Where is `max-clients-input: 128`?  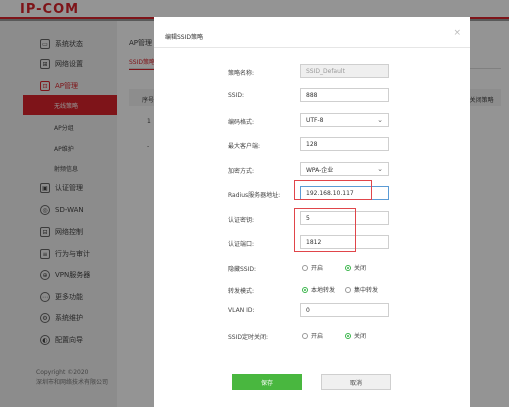 max-clients-input: 128 is located at coordinates (344, 144).